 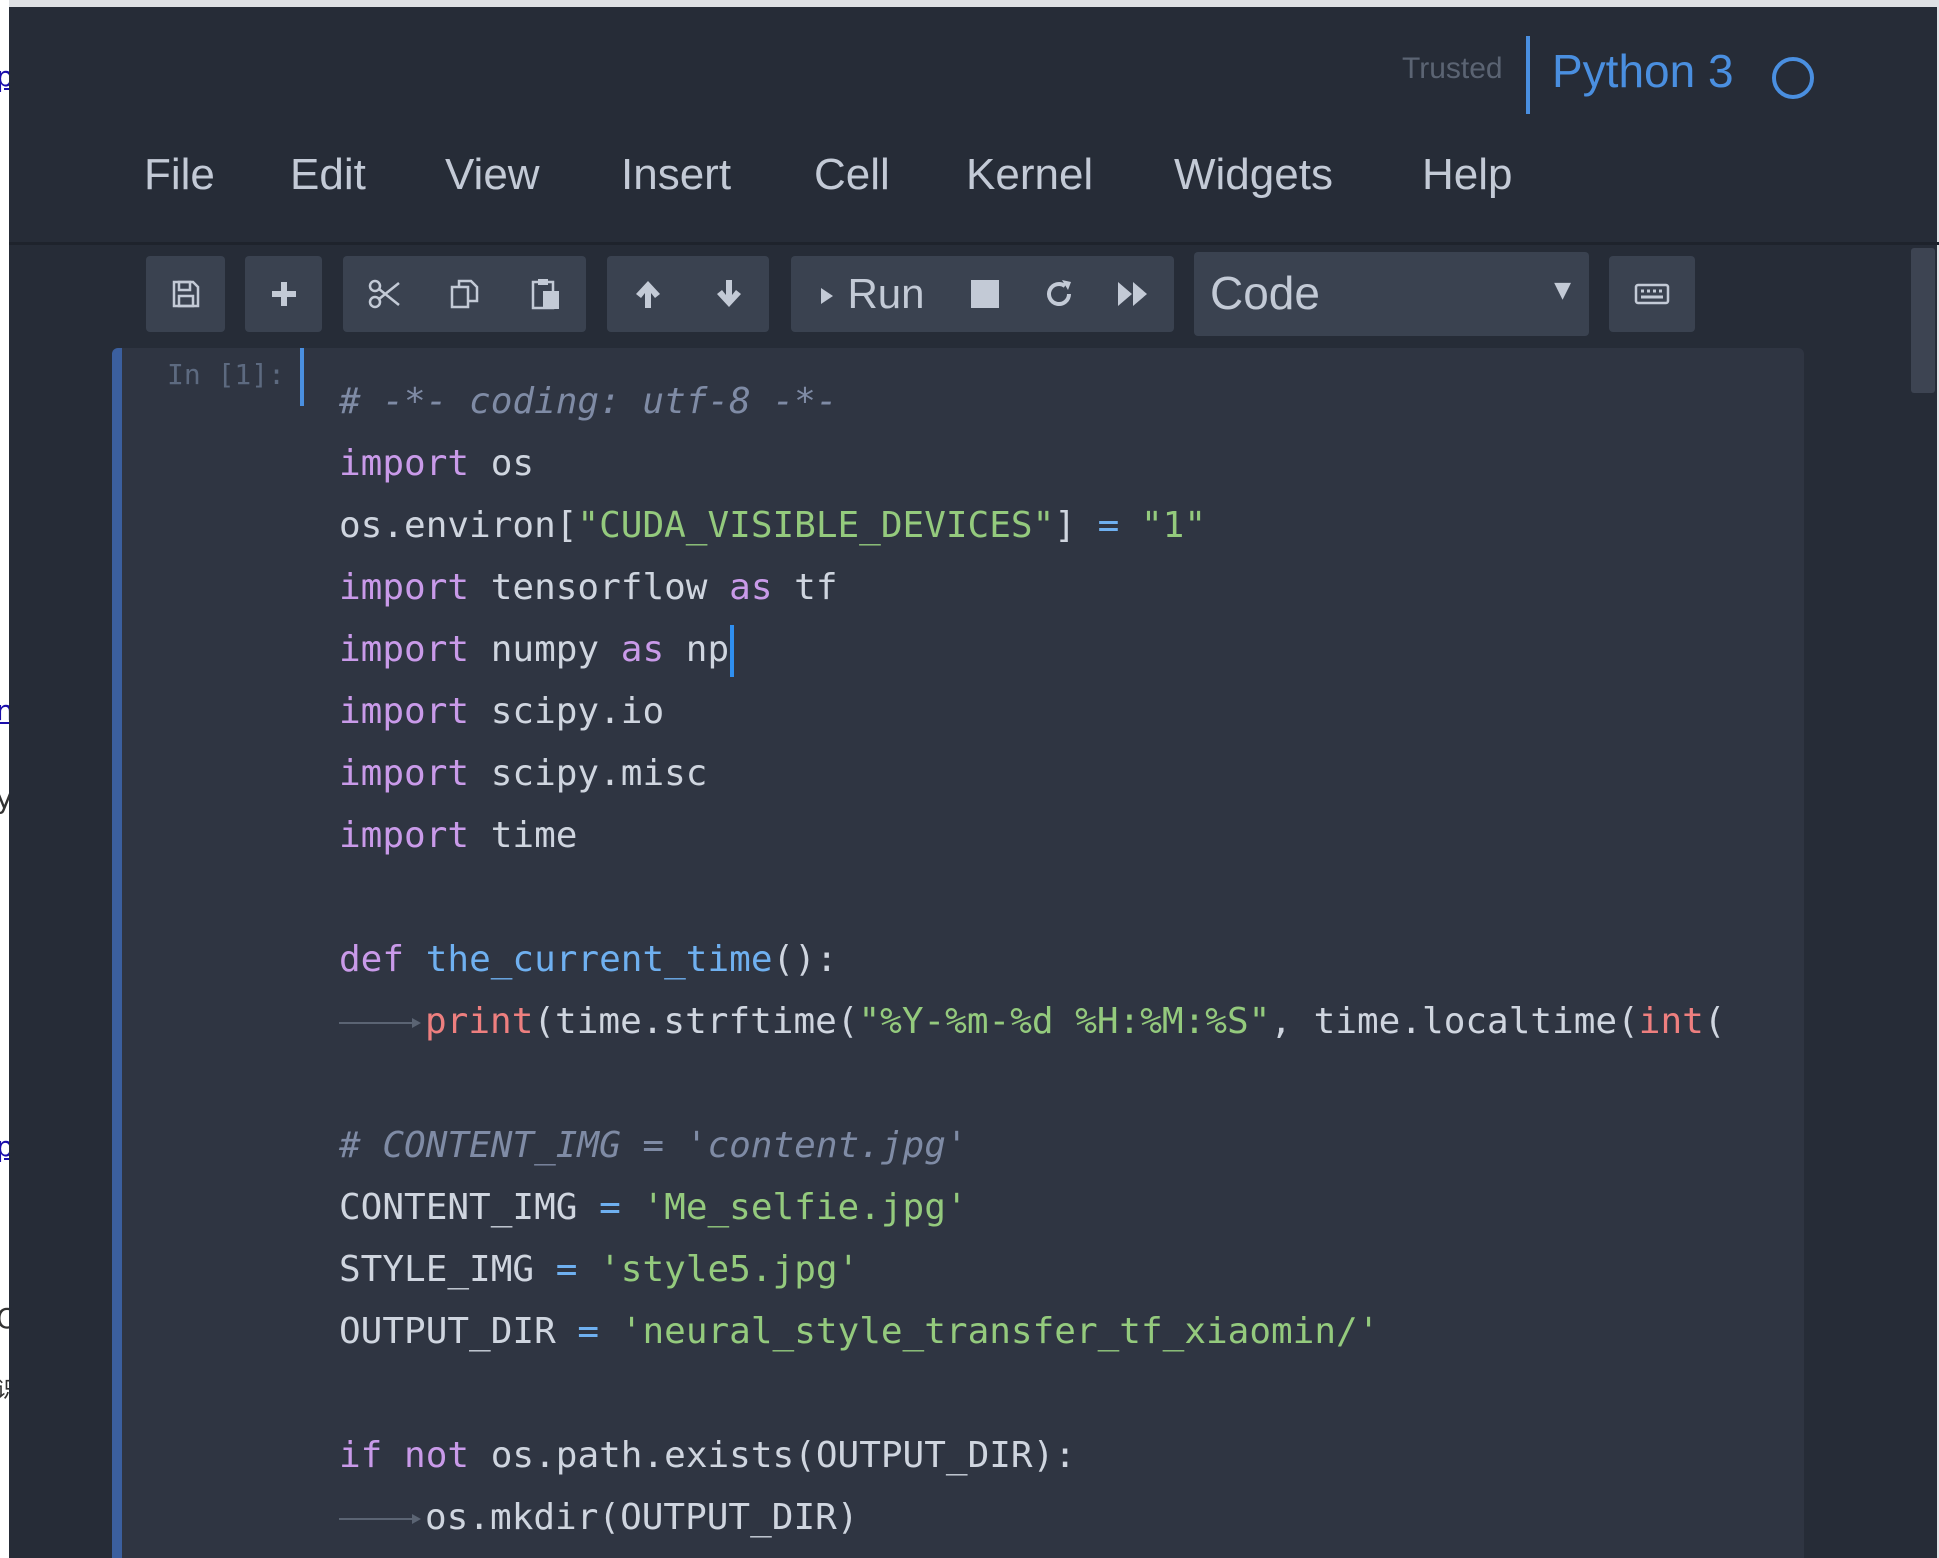 I want to click on menu-view: View, so click(x=492, y=175).